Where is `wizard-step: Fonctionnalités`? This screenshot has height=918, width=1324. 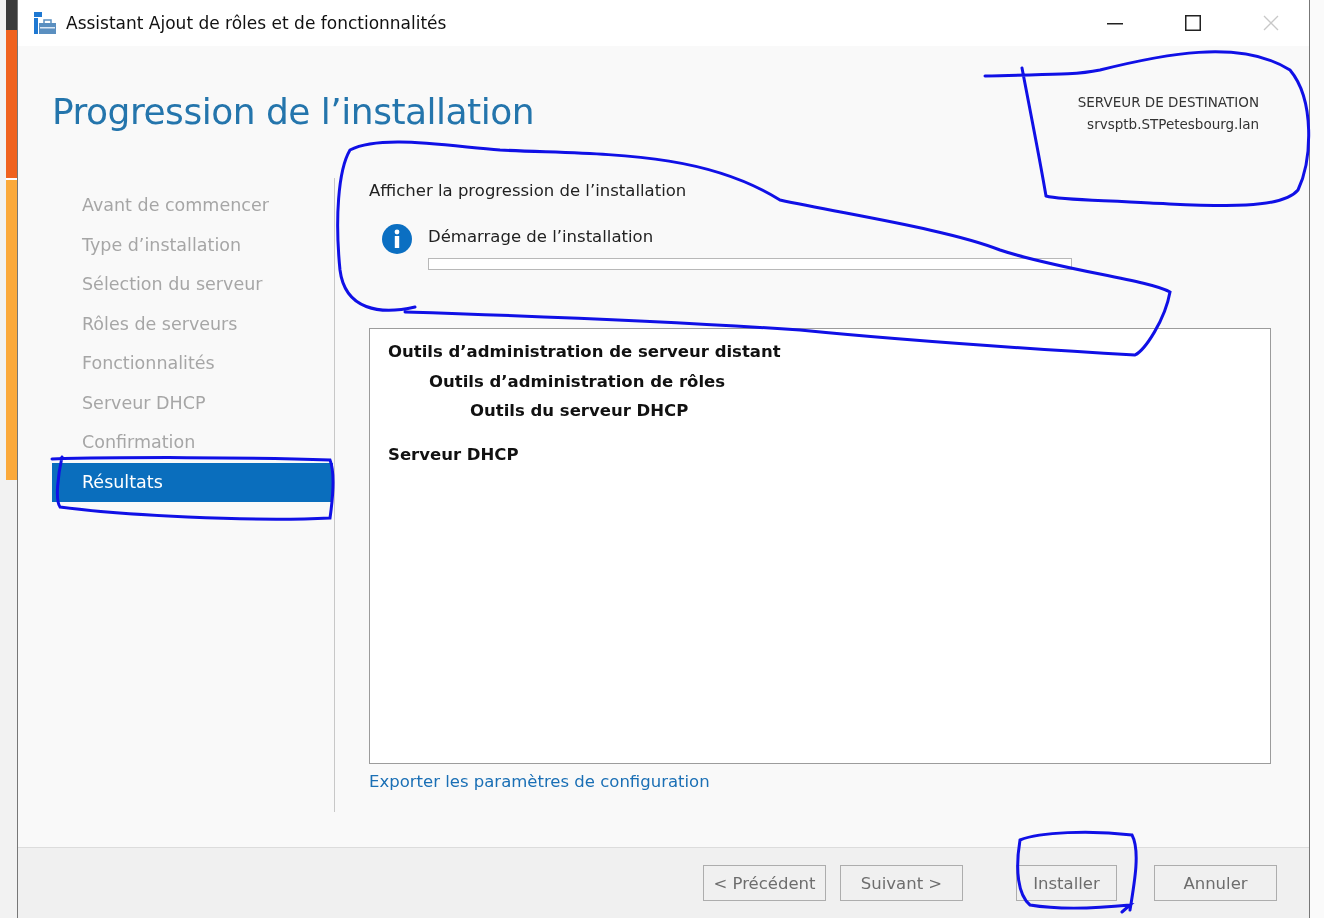
wizard-step: Fonctionnalités is located at coordinates (192, 364).